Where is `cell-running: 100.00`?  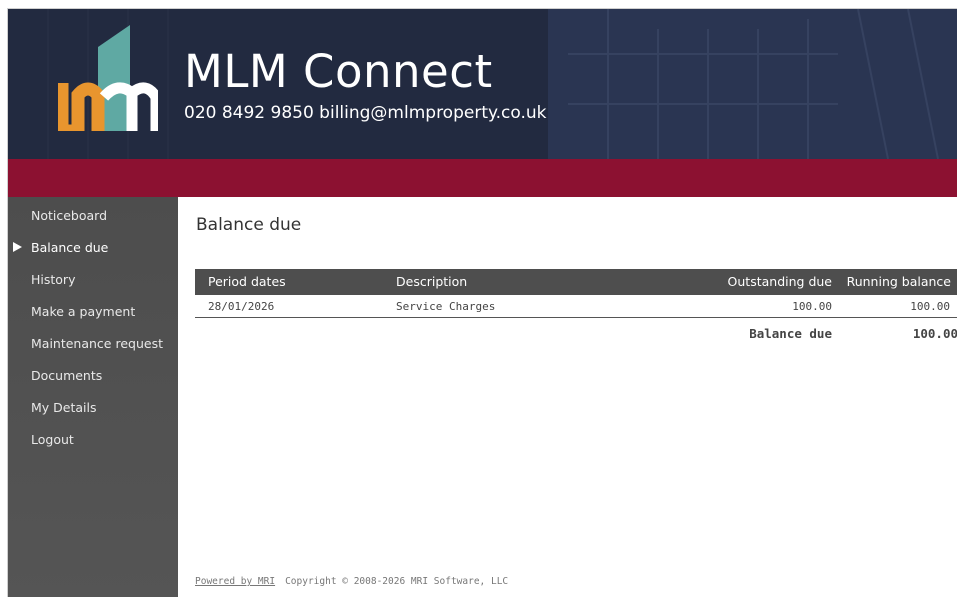 cell-running: 100.00 is located at coordinates (930, 306).